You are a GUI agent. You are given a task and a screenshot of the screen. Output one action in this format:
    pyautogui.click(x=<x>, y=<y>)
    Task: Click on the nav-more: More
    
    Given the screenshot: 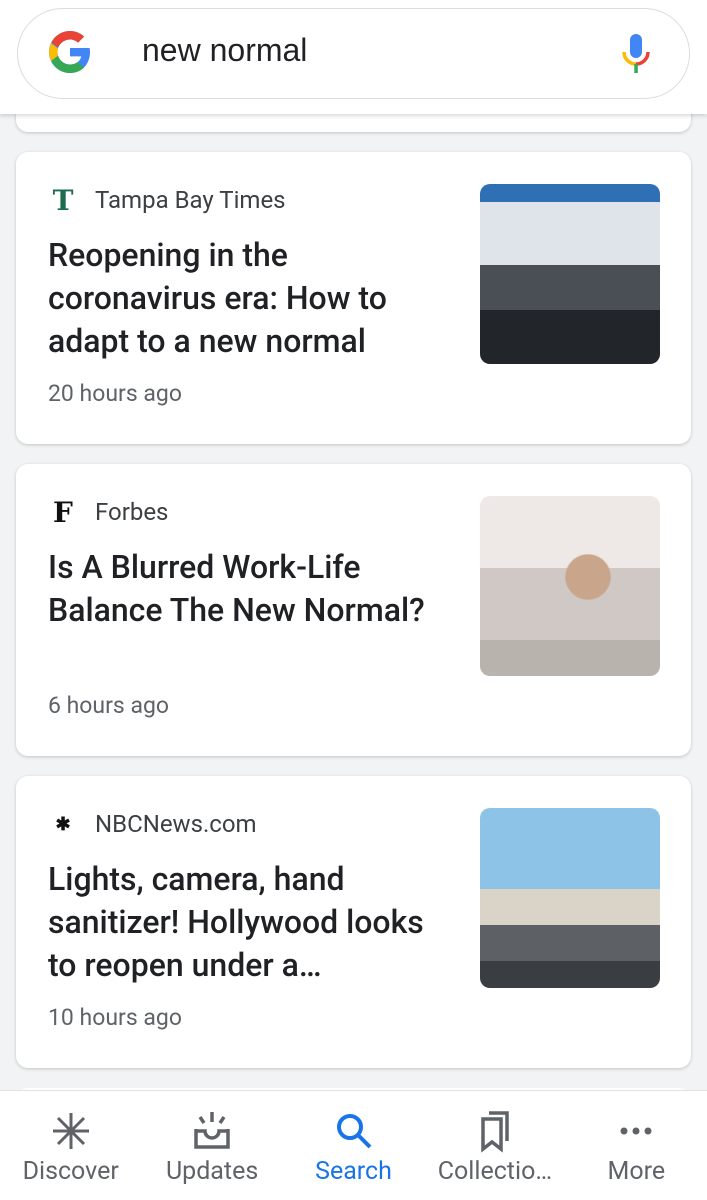 What is the action you would take?
    pyautogui.click(x=636, y=1145)
    